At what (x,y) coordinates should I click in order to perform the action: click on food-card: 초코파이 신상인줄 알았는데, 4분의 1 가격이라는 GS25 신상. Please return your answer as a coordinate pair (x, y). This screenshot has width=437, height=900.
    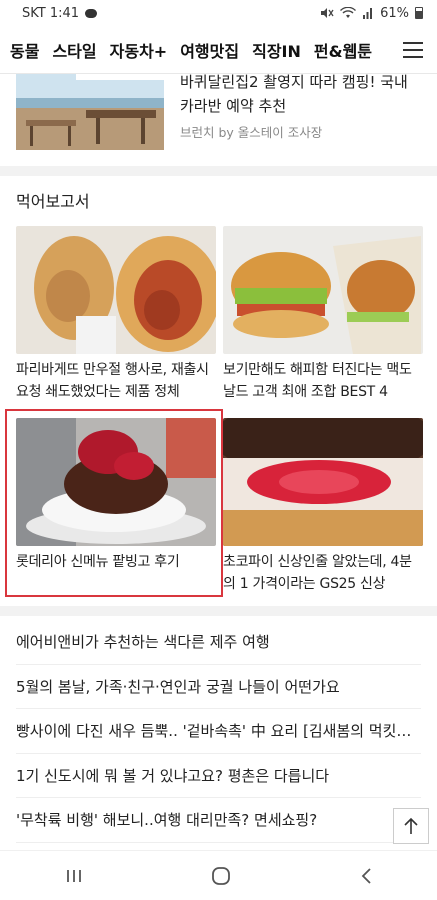
    Looking at the image, I should click on (323, 506).